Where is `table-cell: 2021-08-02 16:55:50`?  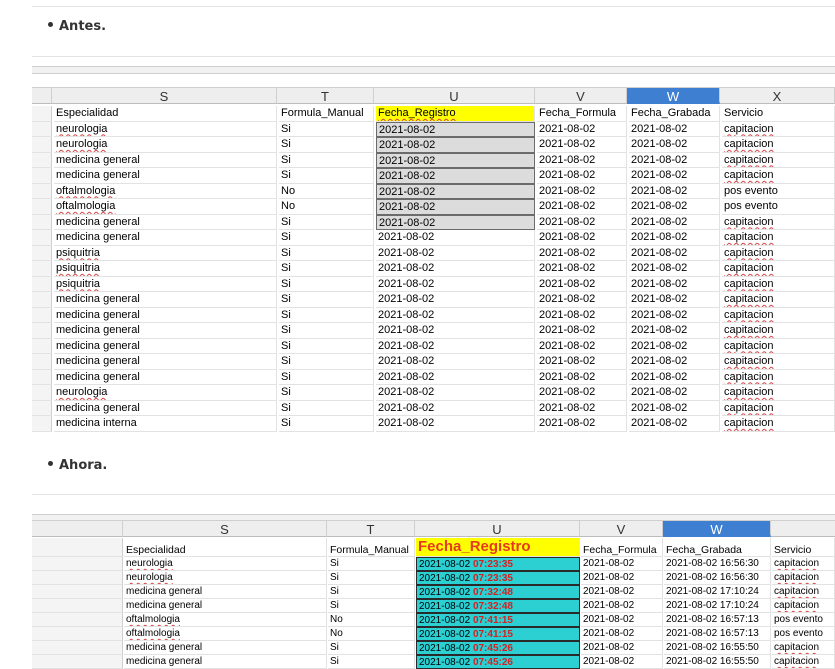 table-cell: 2021-08-02 16:55:50 is located at coordinates (717, 662).